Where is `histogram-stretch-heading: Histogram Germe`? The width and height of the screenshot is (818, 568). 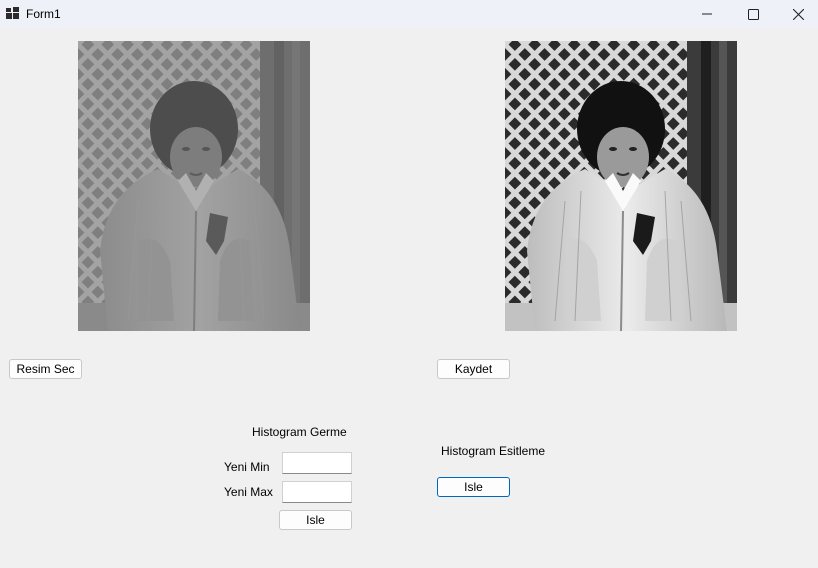 histogram-stretch-heading: Histogram Germe is located at coordinates (299, 432).